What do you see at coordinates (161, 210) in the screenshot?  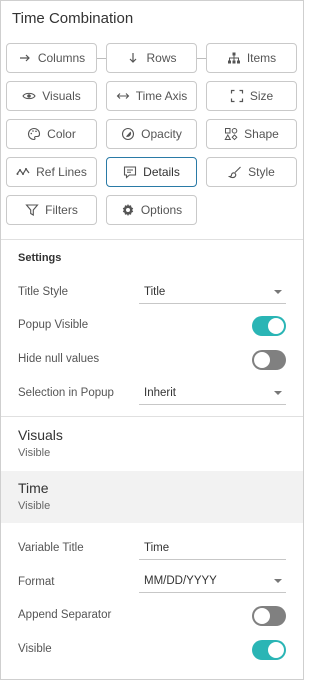 I see `options-label: Options` at bounding box center [161, 210].